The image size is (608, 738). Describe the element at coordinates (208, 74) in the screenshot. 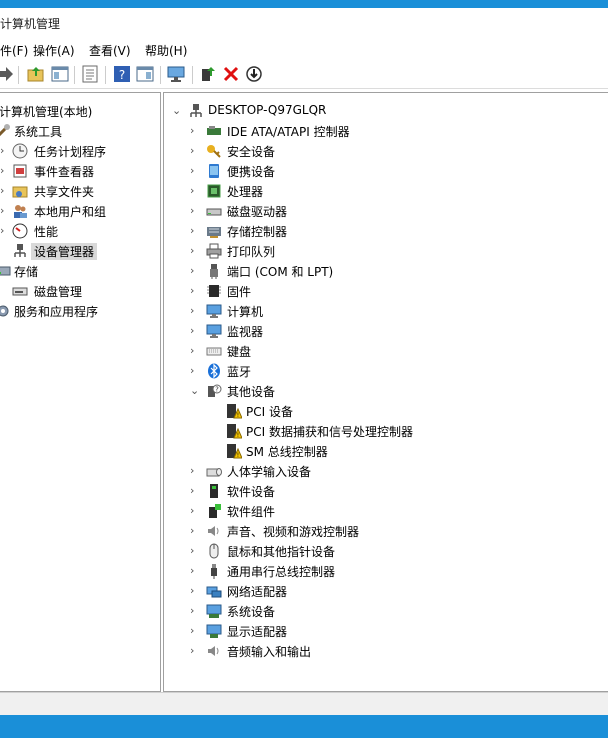

I see `update-driver-icon` at that location.